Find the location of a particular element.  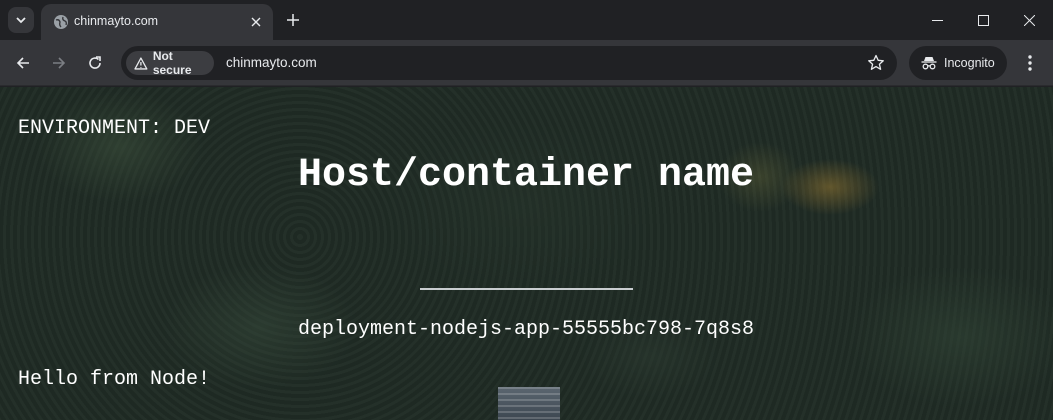

star-icon is located at coordinates (876, 63).